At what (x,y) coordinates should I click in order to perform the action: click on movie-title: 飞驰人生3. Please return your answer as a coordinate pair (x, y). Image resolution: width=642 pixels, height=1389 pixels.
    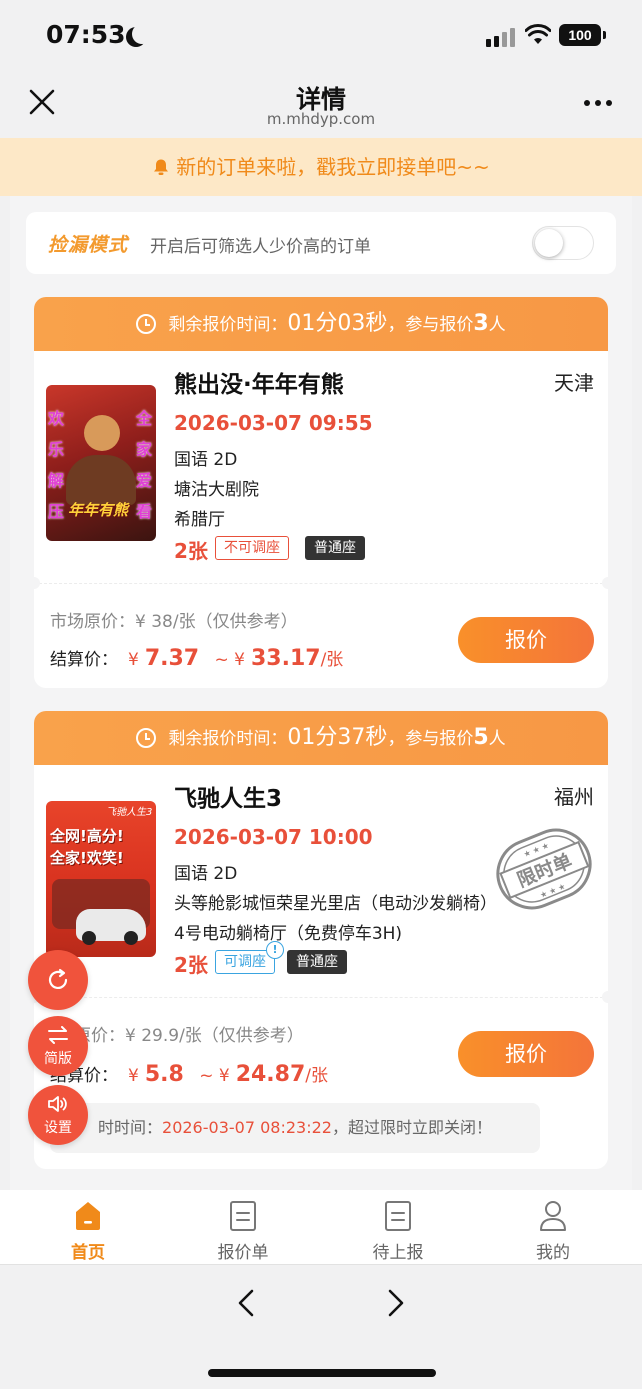
    Looking at the image, I should click on (228, 799).